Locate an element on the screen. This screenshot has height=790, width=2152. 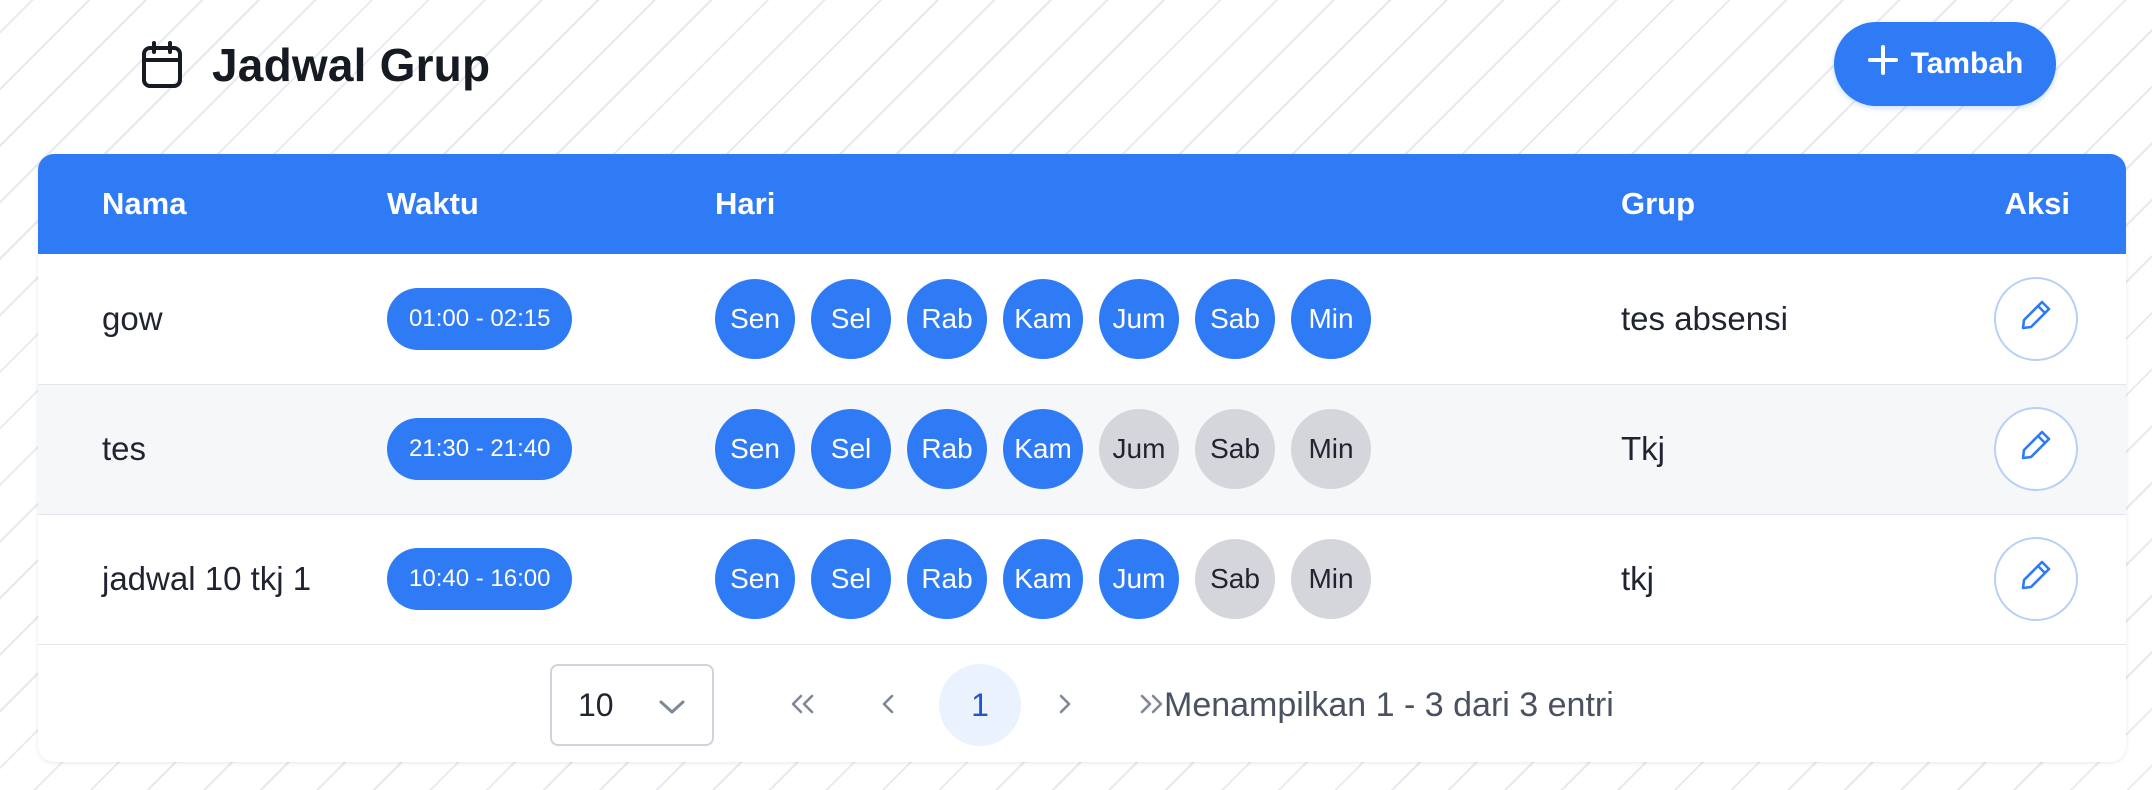
page-header: Jadwal Grup is located at coordinates (315, 65).